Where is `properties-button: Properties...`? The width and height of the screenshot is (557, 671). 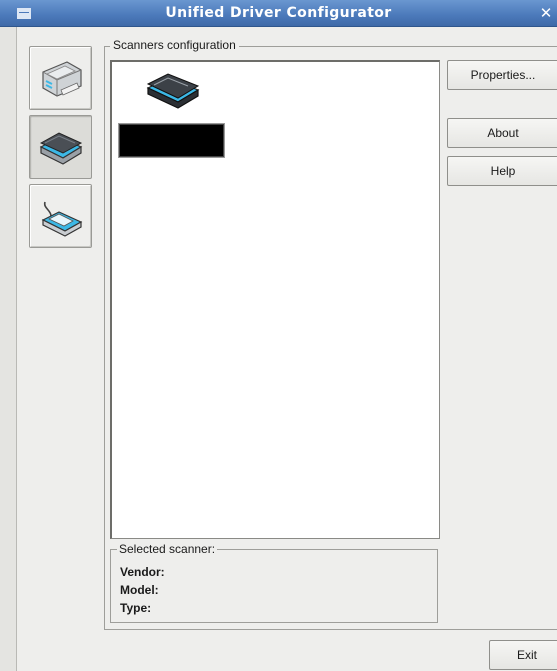 properties-button: Properties... is located at coordinates (502, 75).